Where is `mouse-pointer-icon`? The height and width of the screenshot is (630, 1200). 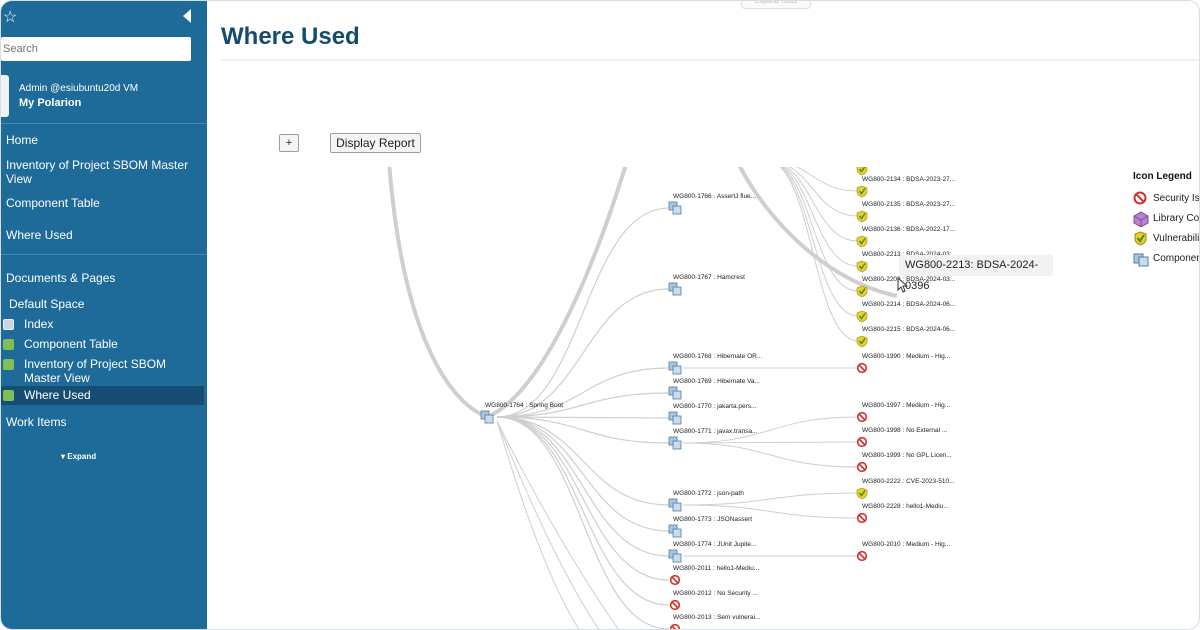
mouse-pointer-icon is located at coordinates (903, 285).